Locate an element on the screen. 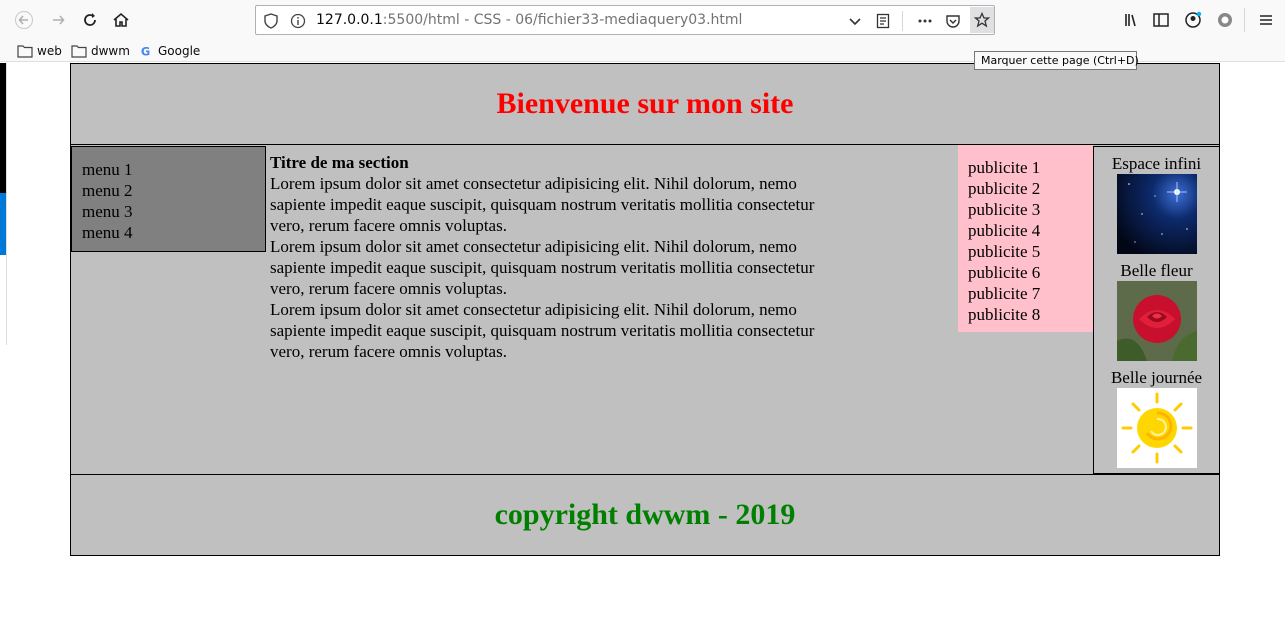  hamburger-icon is located at coordinates (1266, 20).